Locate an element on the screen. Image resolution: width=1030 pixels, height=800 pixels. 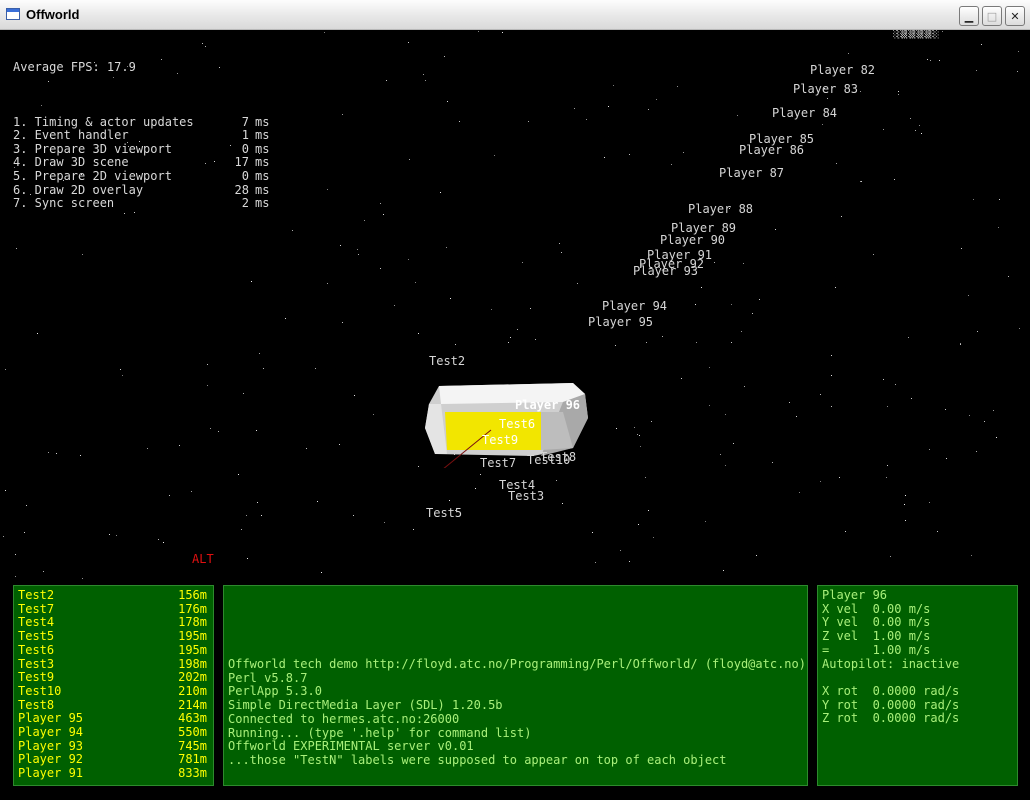
perf-row-value: 0 is located at coordinates (245, 175).